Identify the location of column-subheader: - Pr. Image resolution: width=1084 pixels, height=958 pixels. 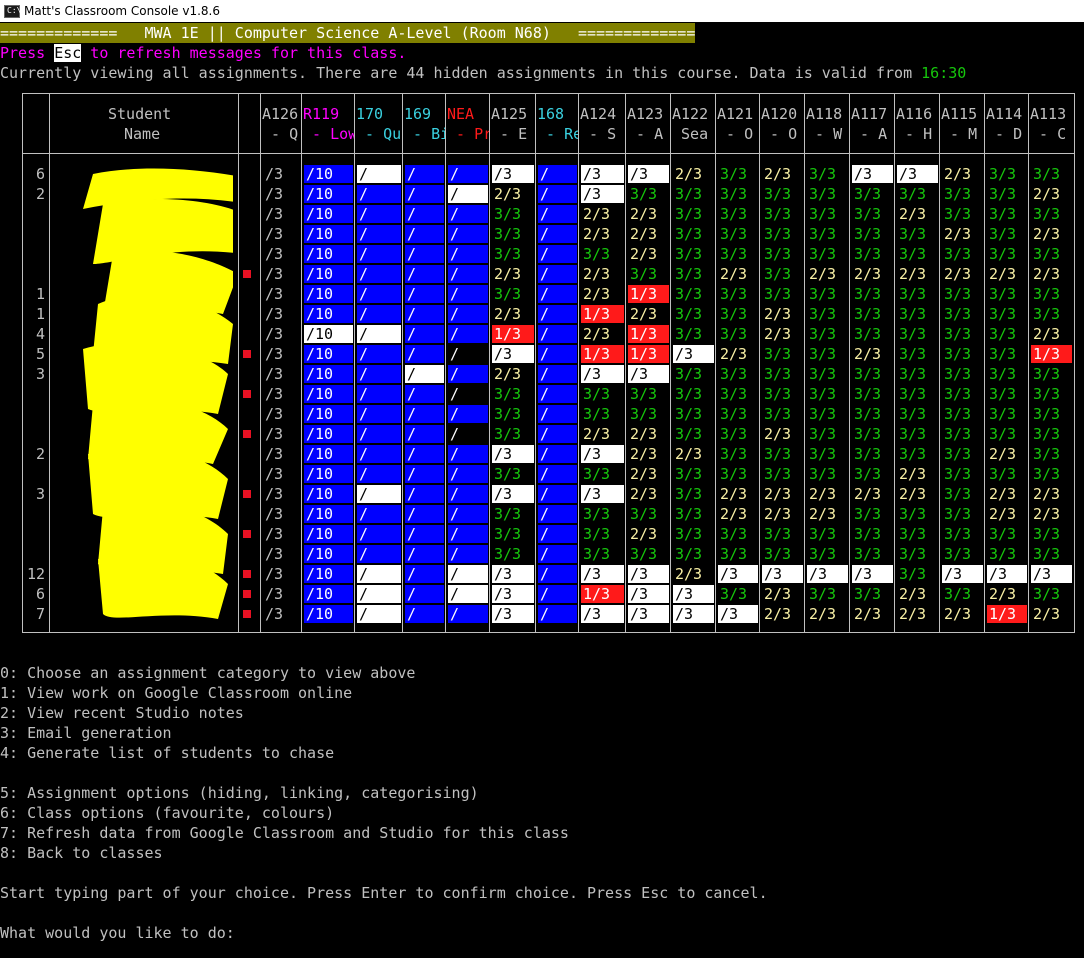
(468, 134).